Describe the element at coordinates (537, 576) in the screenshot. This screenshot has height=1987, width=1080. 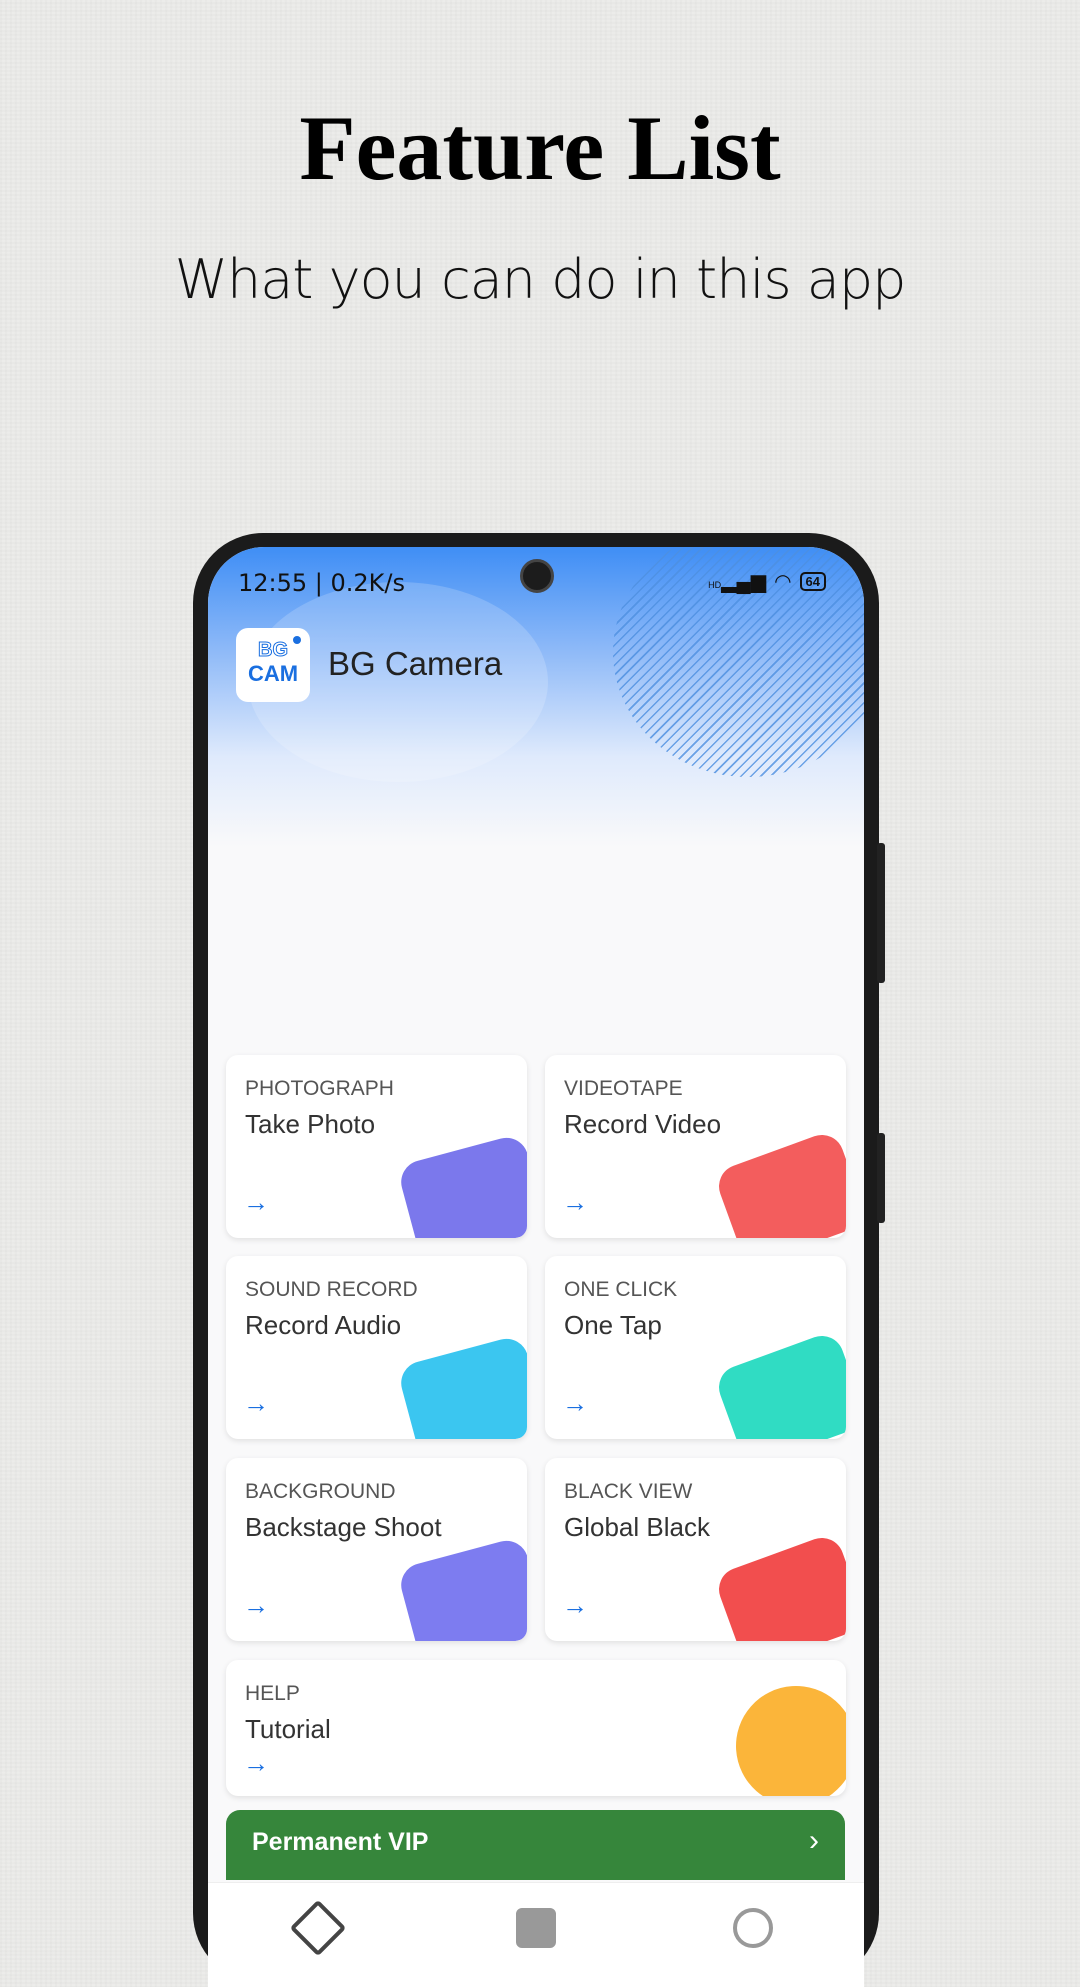
I see `front-camera` at that location.